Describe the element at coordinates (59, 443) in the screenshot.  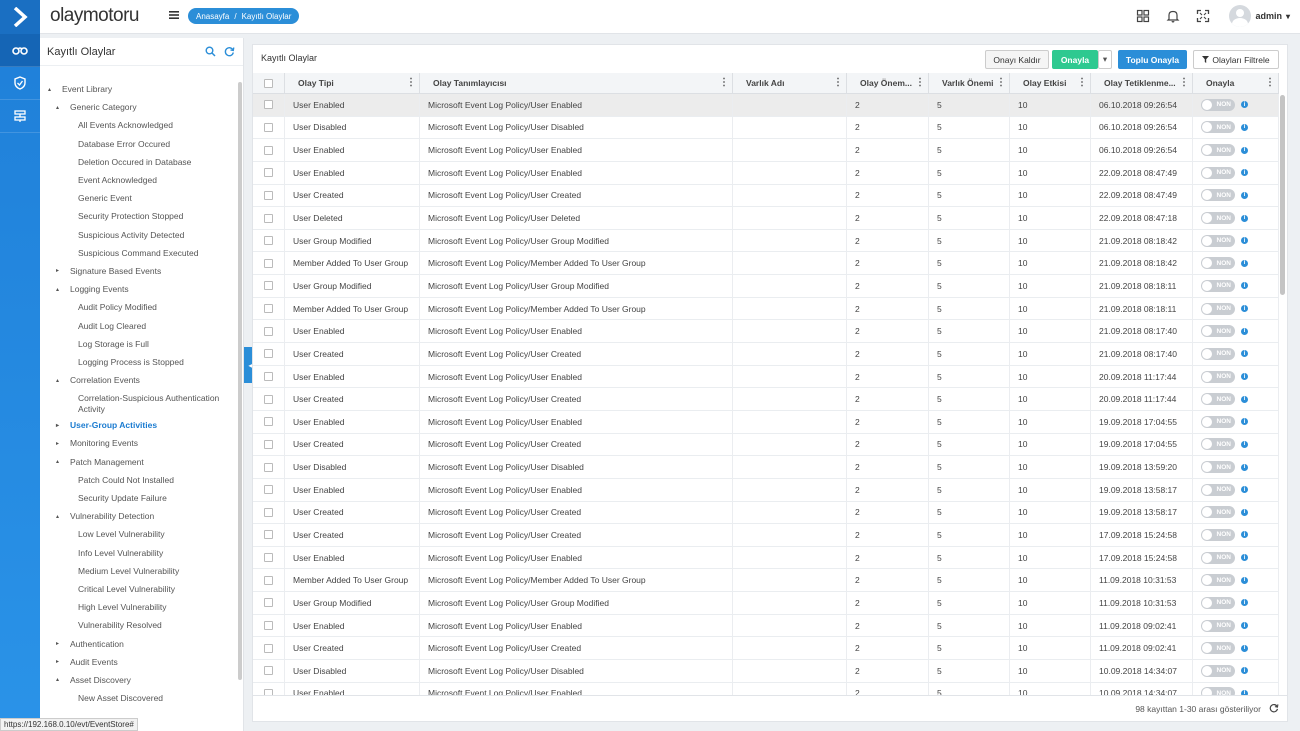
I see `caret-collapsed-icon: ▸` at that location.